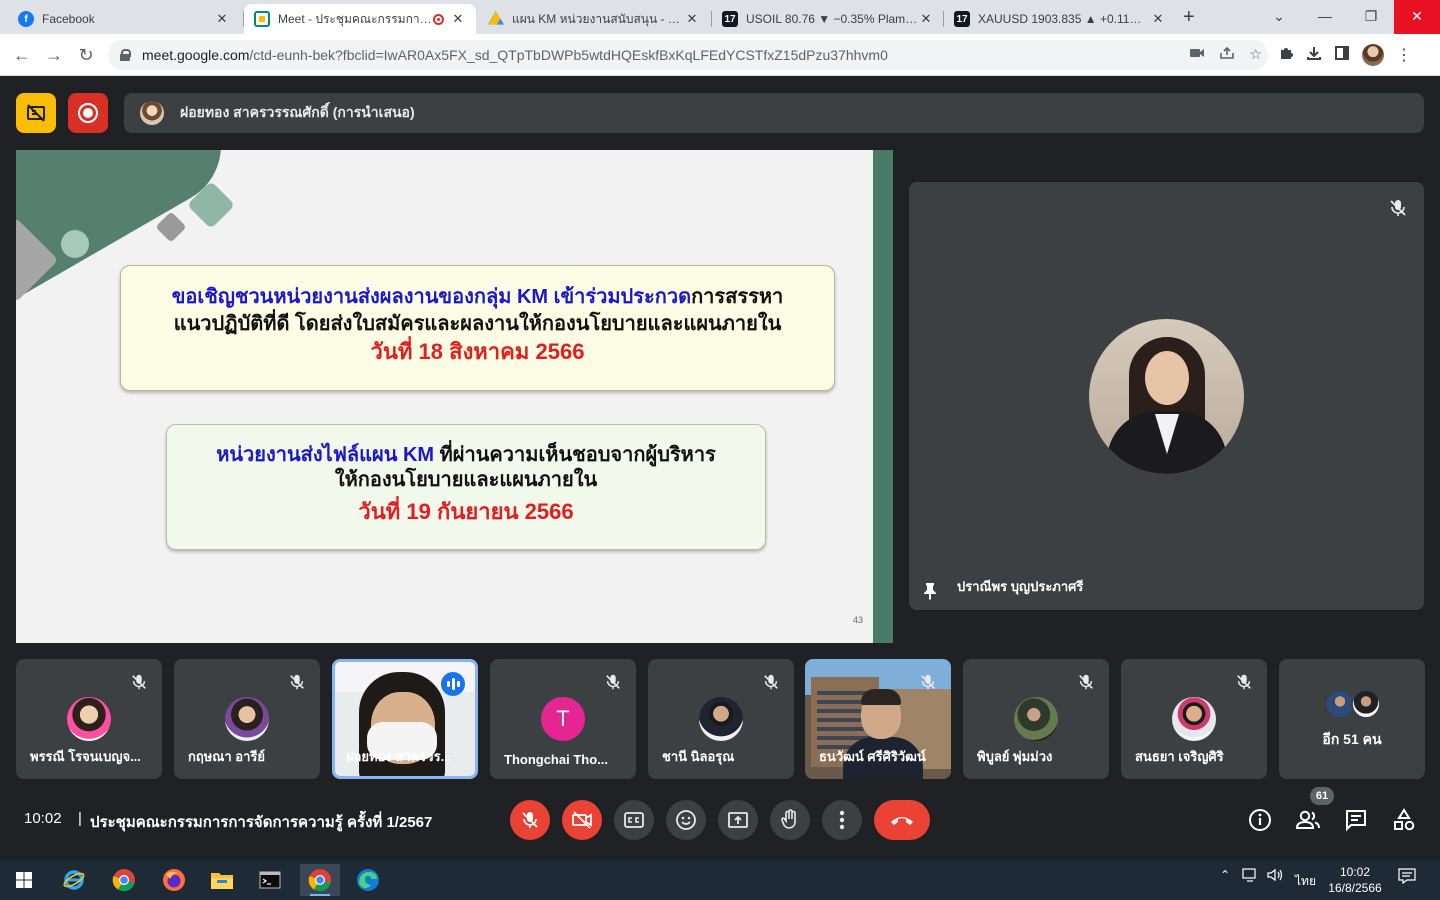  What do you see at coordinates (1314, 55) in the screenshot?
I see `download-icon` at bounding box center [1314, 55].